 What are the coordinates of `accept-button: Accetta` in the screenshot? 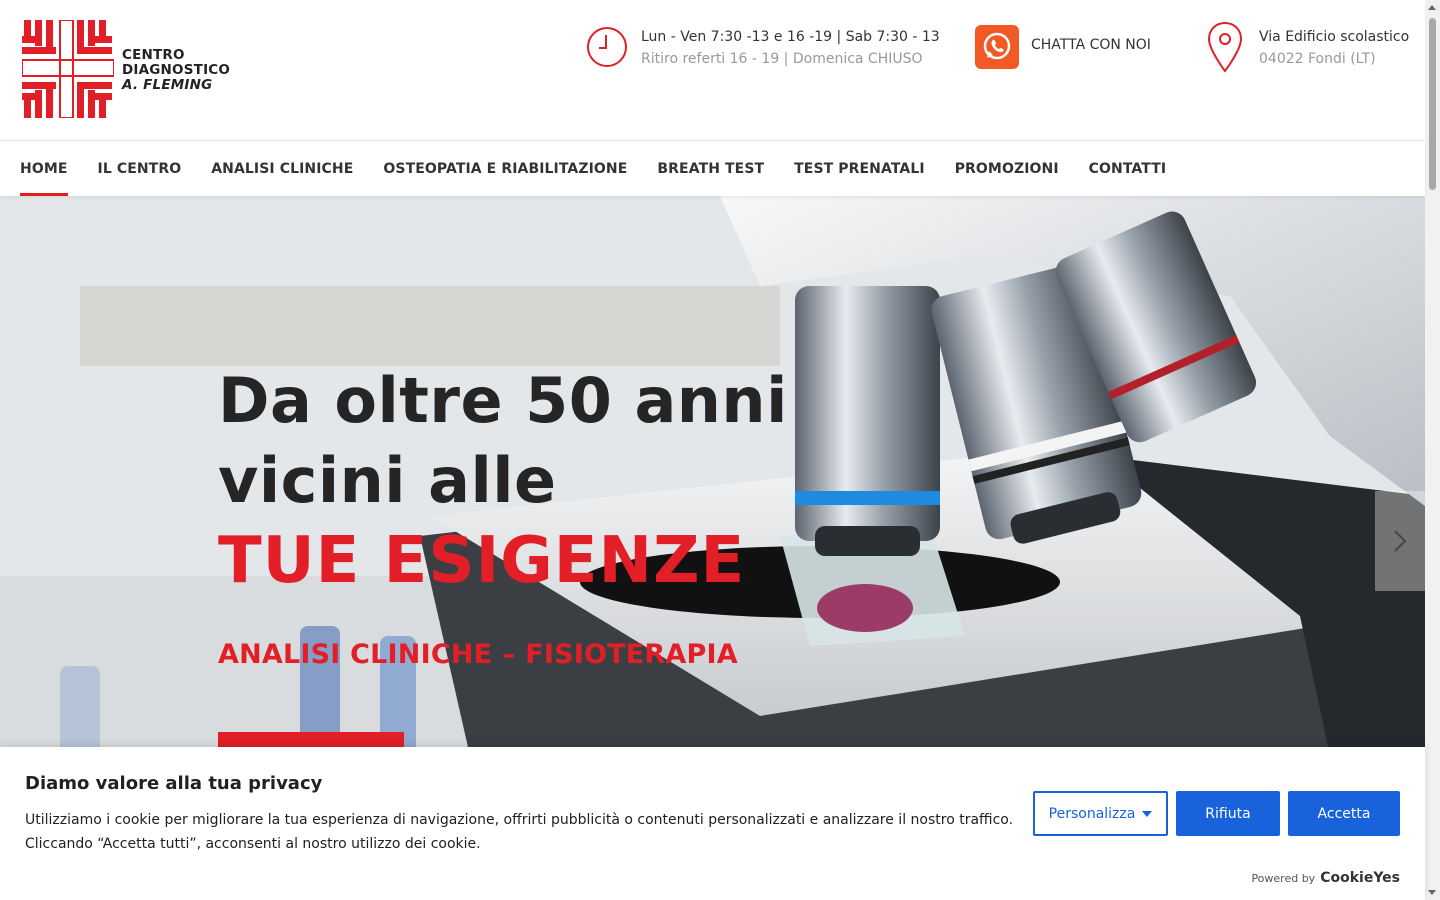 It's located at (1344, 813).